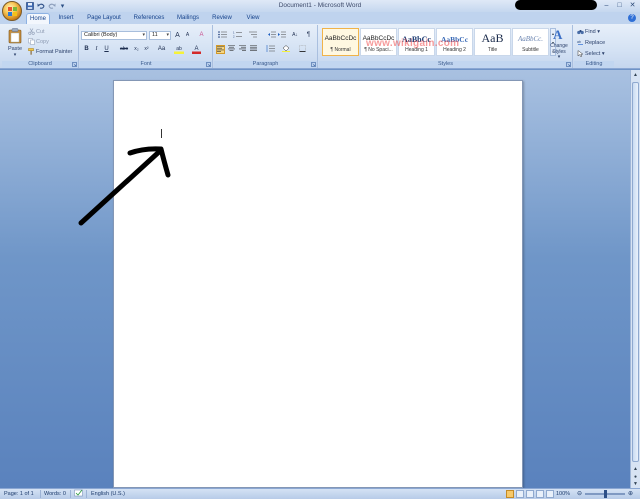 Image resolution: width=640 pixels, height=499 pixels. I want to click on grow-font-button: A, so click(177, 35).